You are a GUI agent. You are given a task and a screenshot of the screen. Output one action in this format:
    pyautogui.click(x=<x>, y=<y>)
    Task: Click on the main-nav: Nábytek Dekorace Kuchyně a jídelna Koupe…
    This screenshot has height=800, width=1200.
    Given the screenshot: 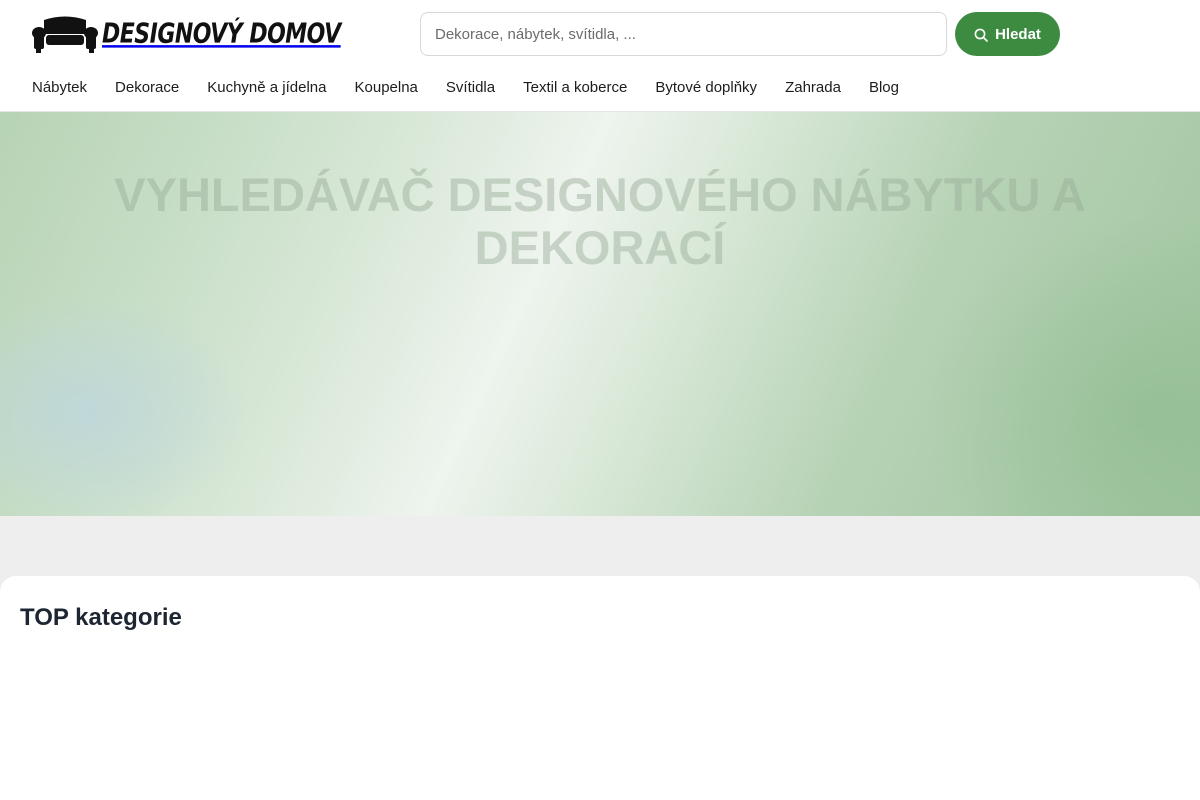 What is the action you would take?
    pyautogui.click(x=465, y=88)
    